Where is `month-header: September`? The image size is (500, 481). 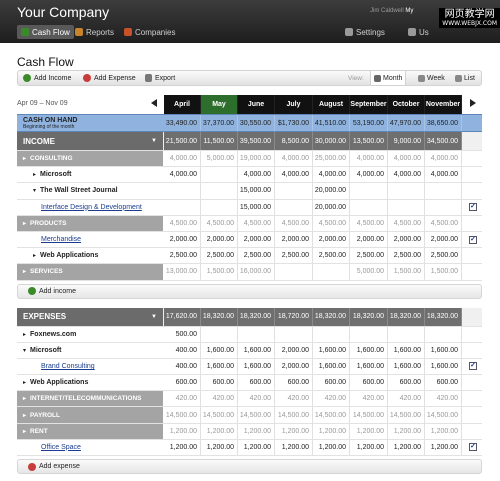
month-header: September is located at coordinates (369, 104).